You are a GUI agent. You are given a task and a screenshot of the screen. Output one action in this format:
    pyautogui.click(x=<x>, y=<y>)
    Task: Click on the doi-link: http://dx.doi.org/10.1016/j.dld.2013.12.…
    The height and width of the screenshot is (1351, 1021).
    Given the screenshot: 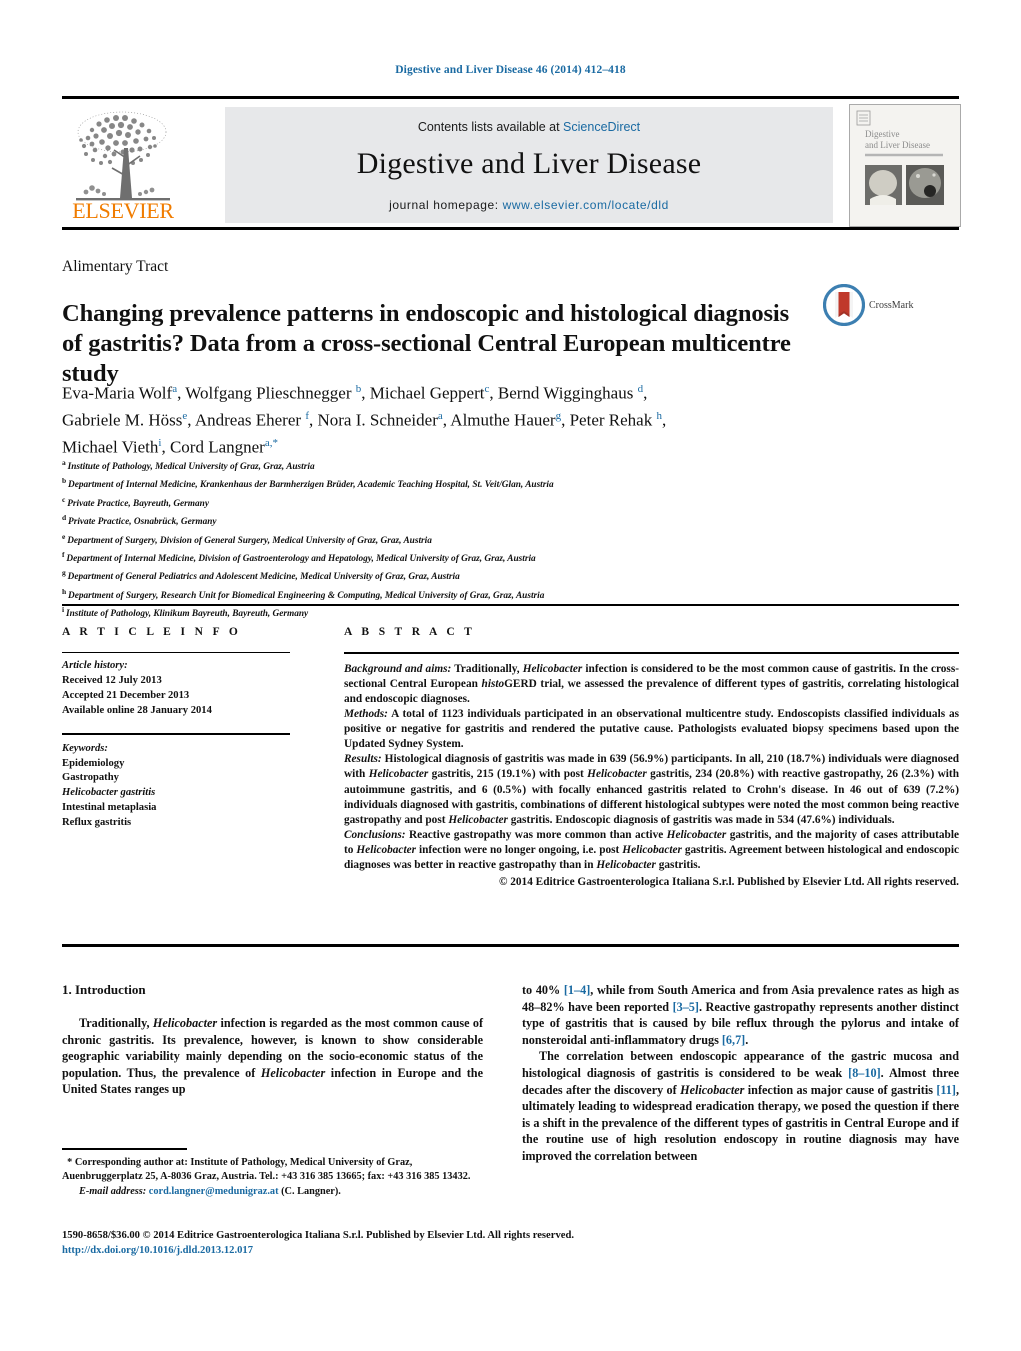 What is the action you would take?
    pyautogui.click(x=412, y=1250)
    